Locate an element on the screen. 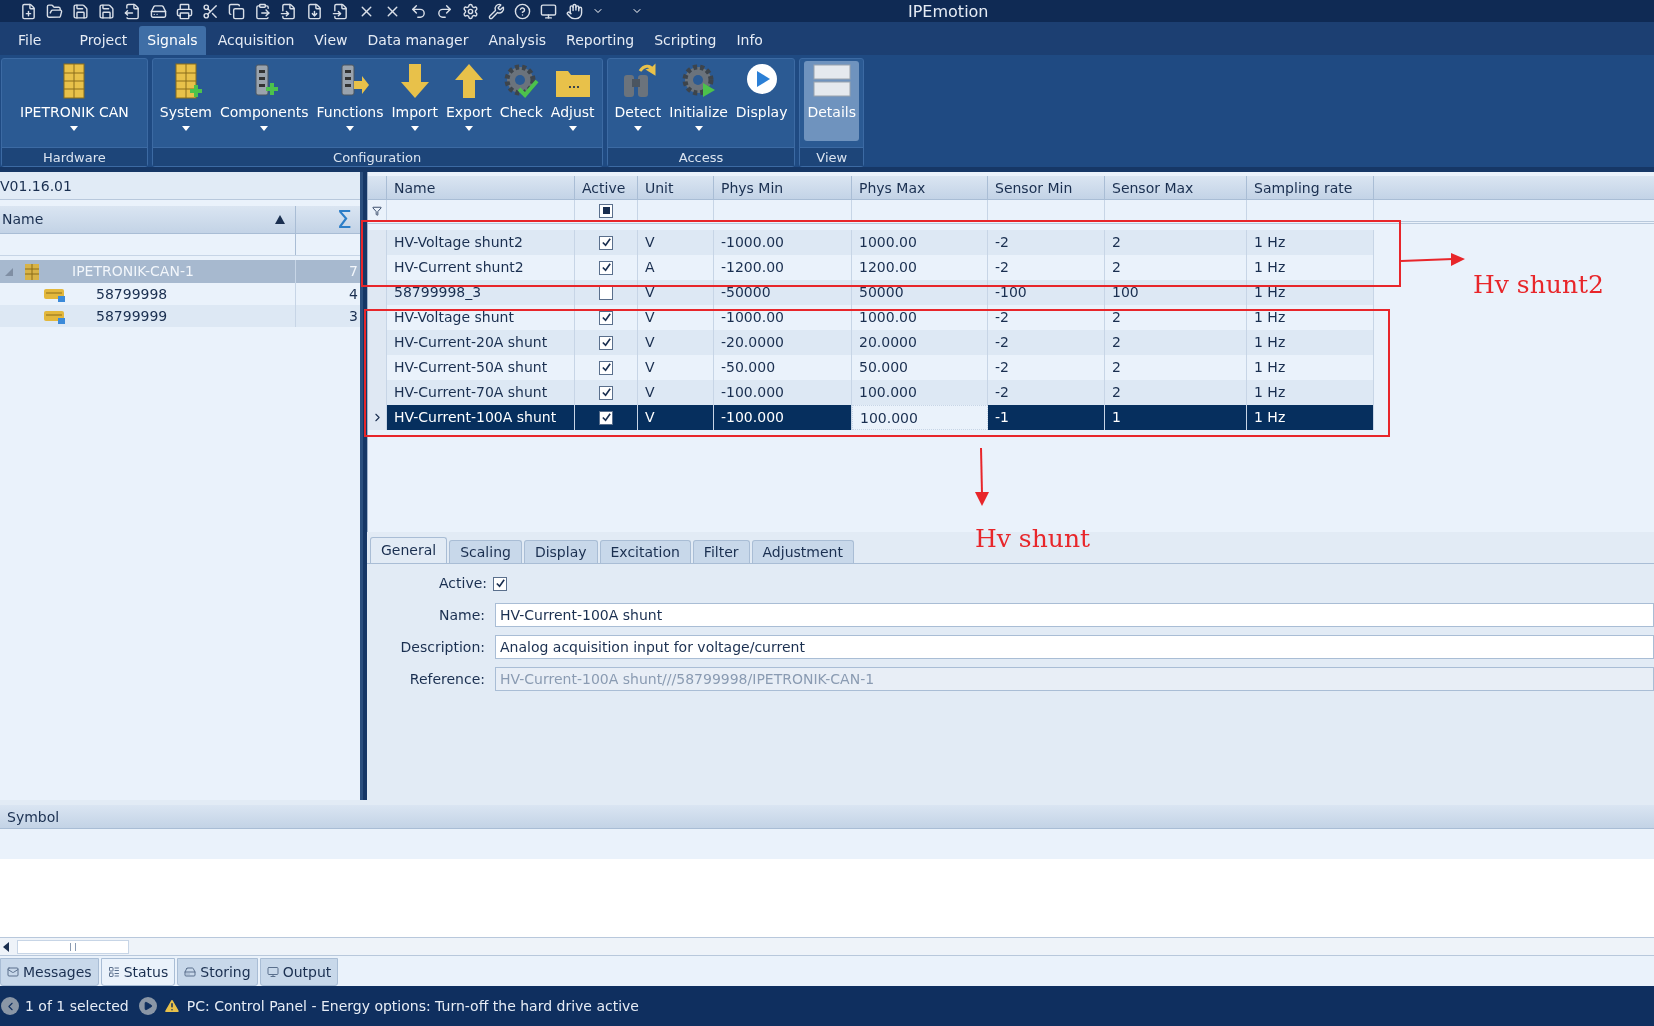 The width and height of the screenshot is (1654, 1026). previous-icon is located at coordinates (10, 1006).